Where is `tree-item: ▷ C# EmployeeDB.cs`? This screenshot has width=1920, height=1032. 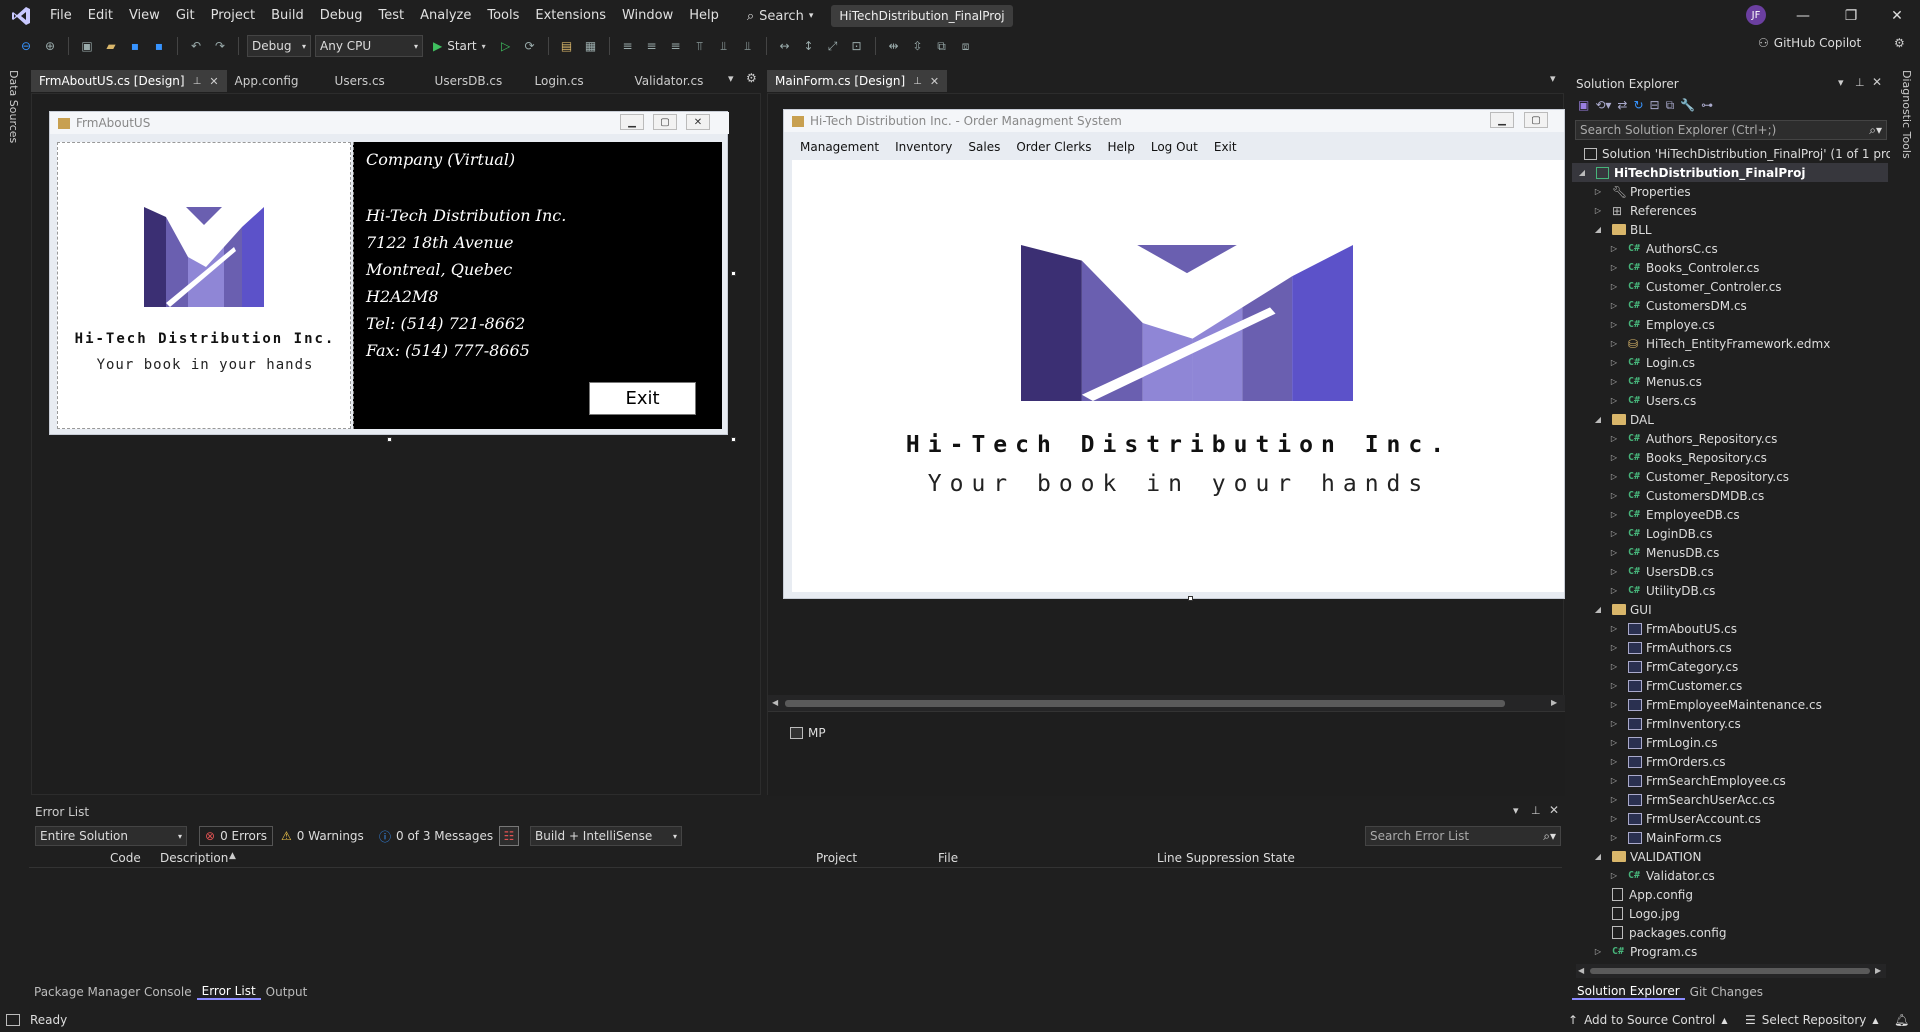 tree-item: ▷ C# EmployeeDB.cs is located at coordinates (1674, 514).